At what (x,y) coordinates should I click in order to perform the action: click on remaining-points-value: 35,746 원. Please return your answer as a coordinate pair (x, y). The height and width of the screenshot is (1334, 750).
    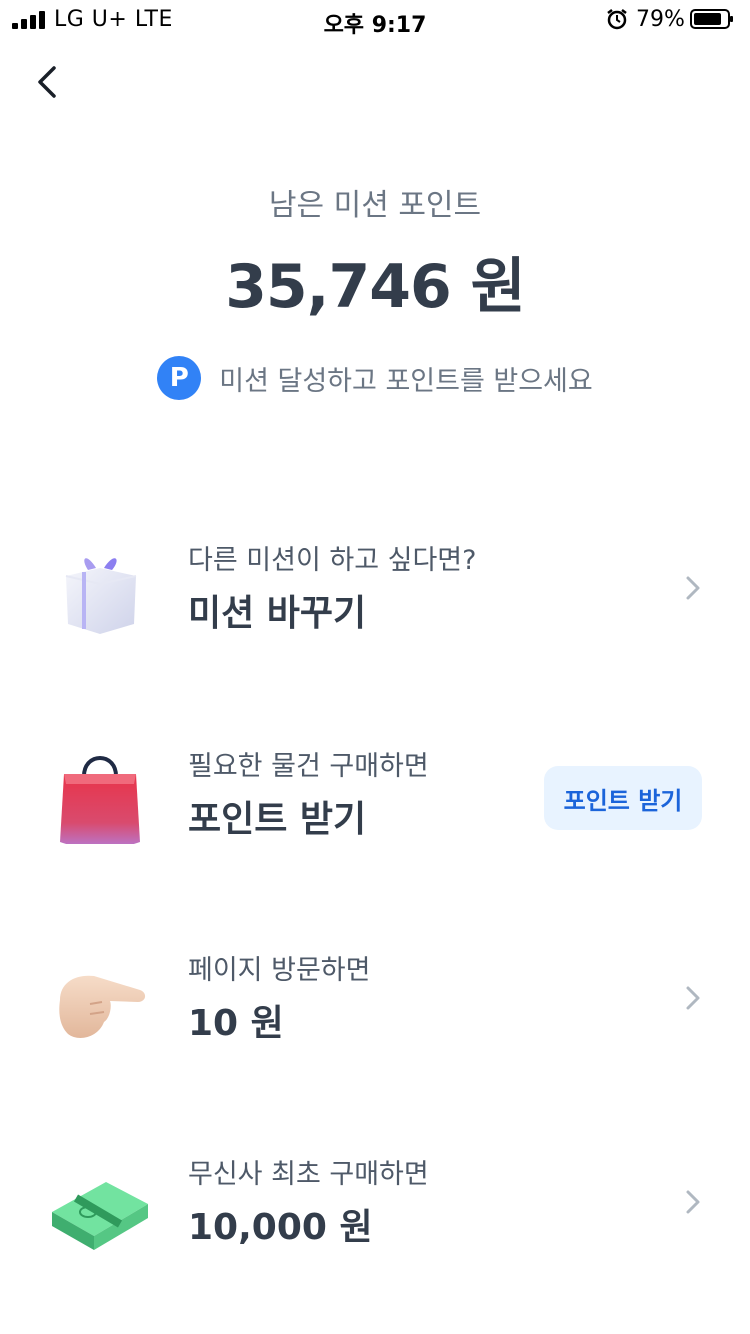
    Looking at the image, I should click on (375, 287).